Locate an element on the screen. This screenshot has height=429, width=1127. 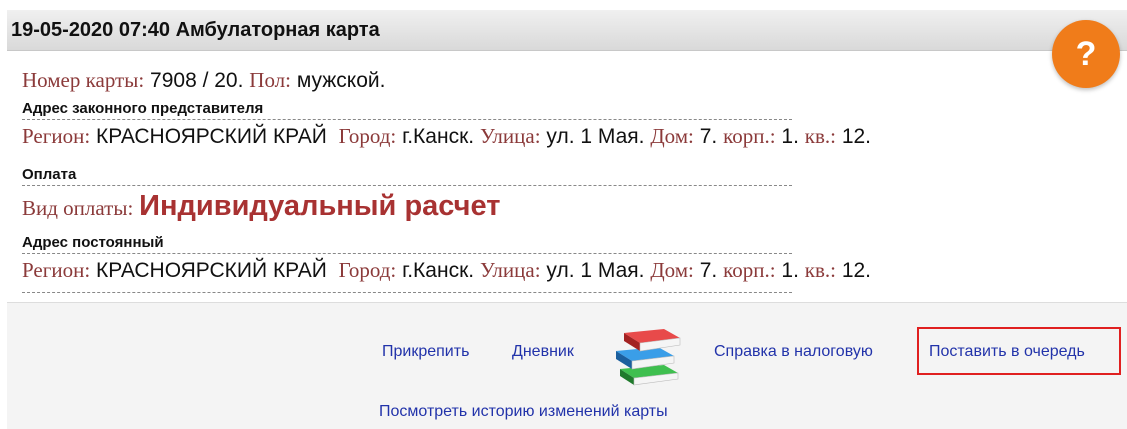
card-number-label: Номер карты: is located at coordinates (83, 80).